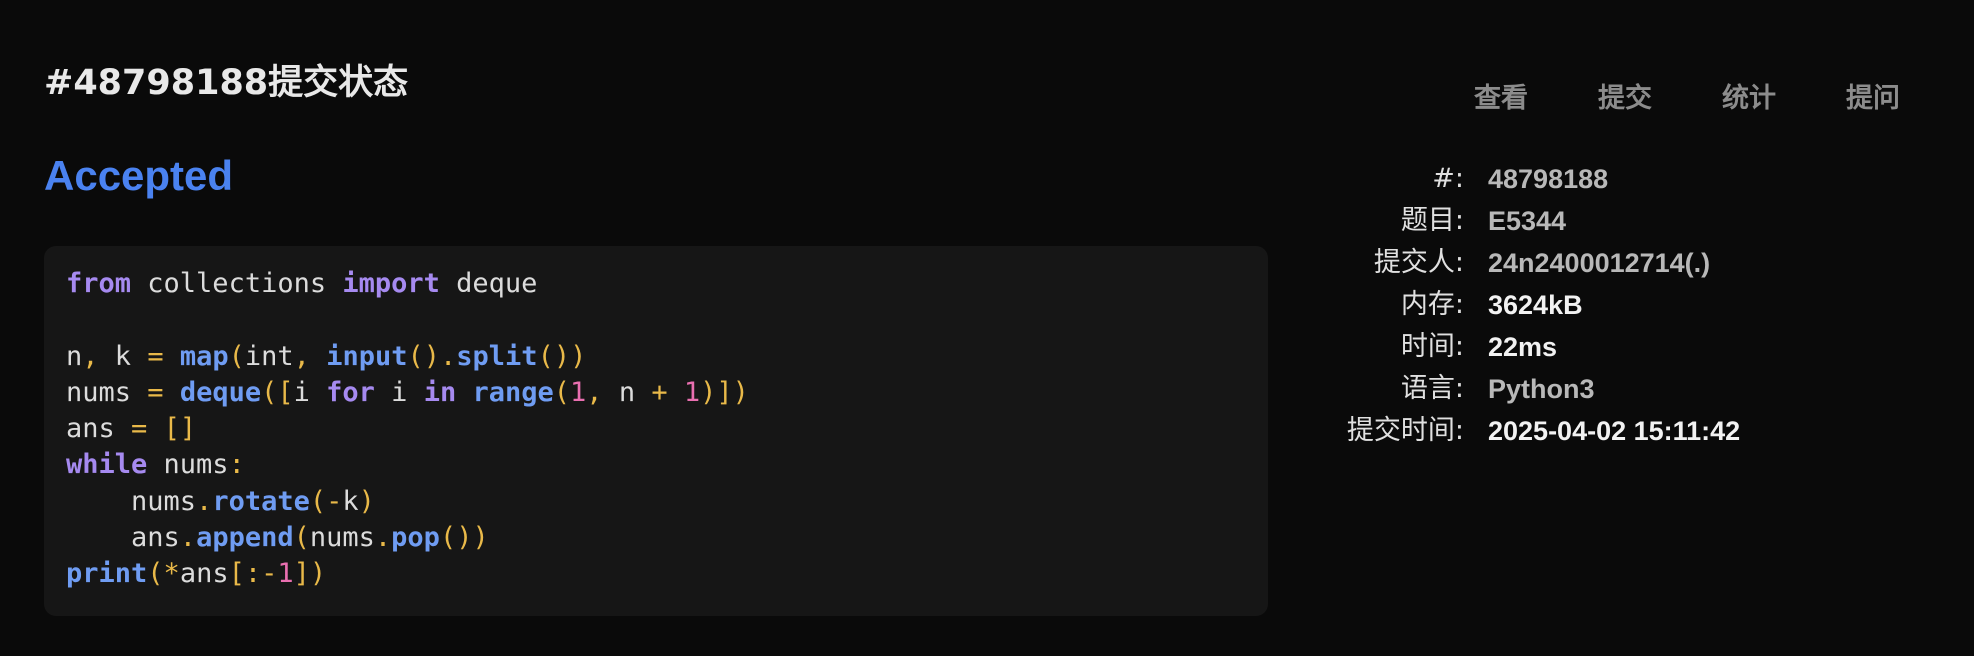  I want to click on code-line: print(*ans[:-1]), so click(196, 574).